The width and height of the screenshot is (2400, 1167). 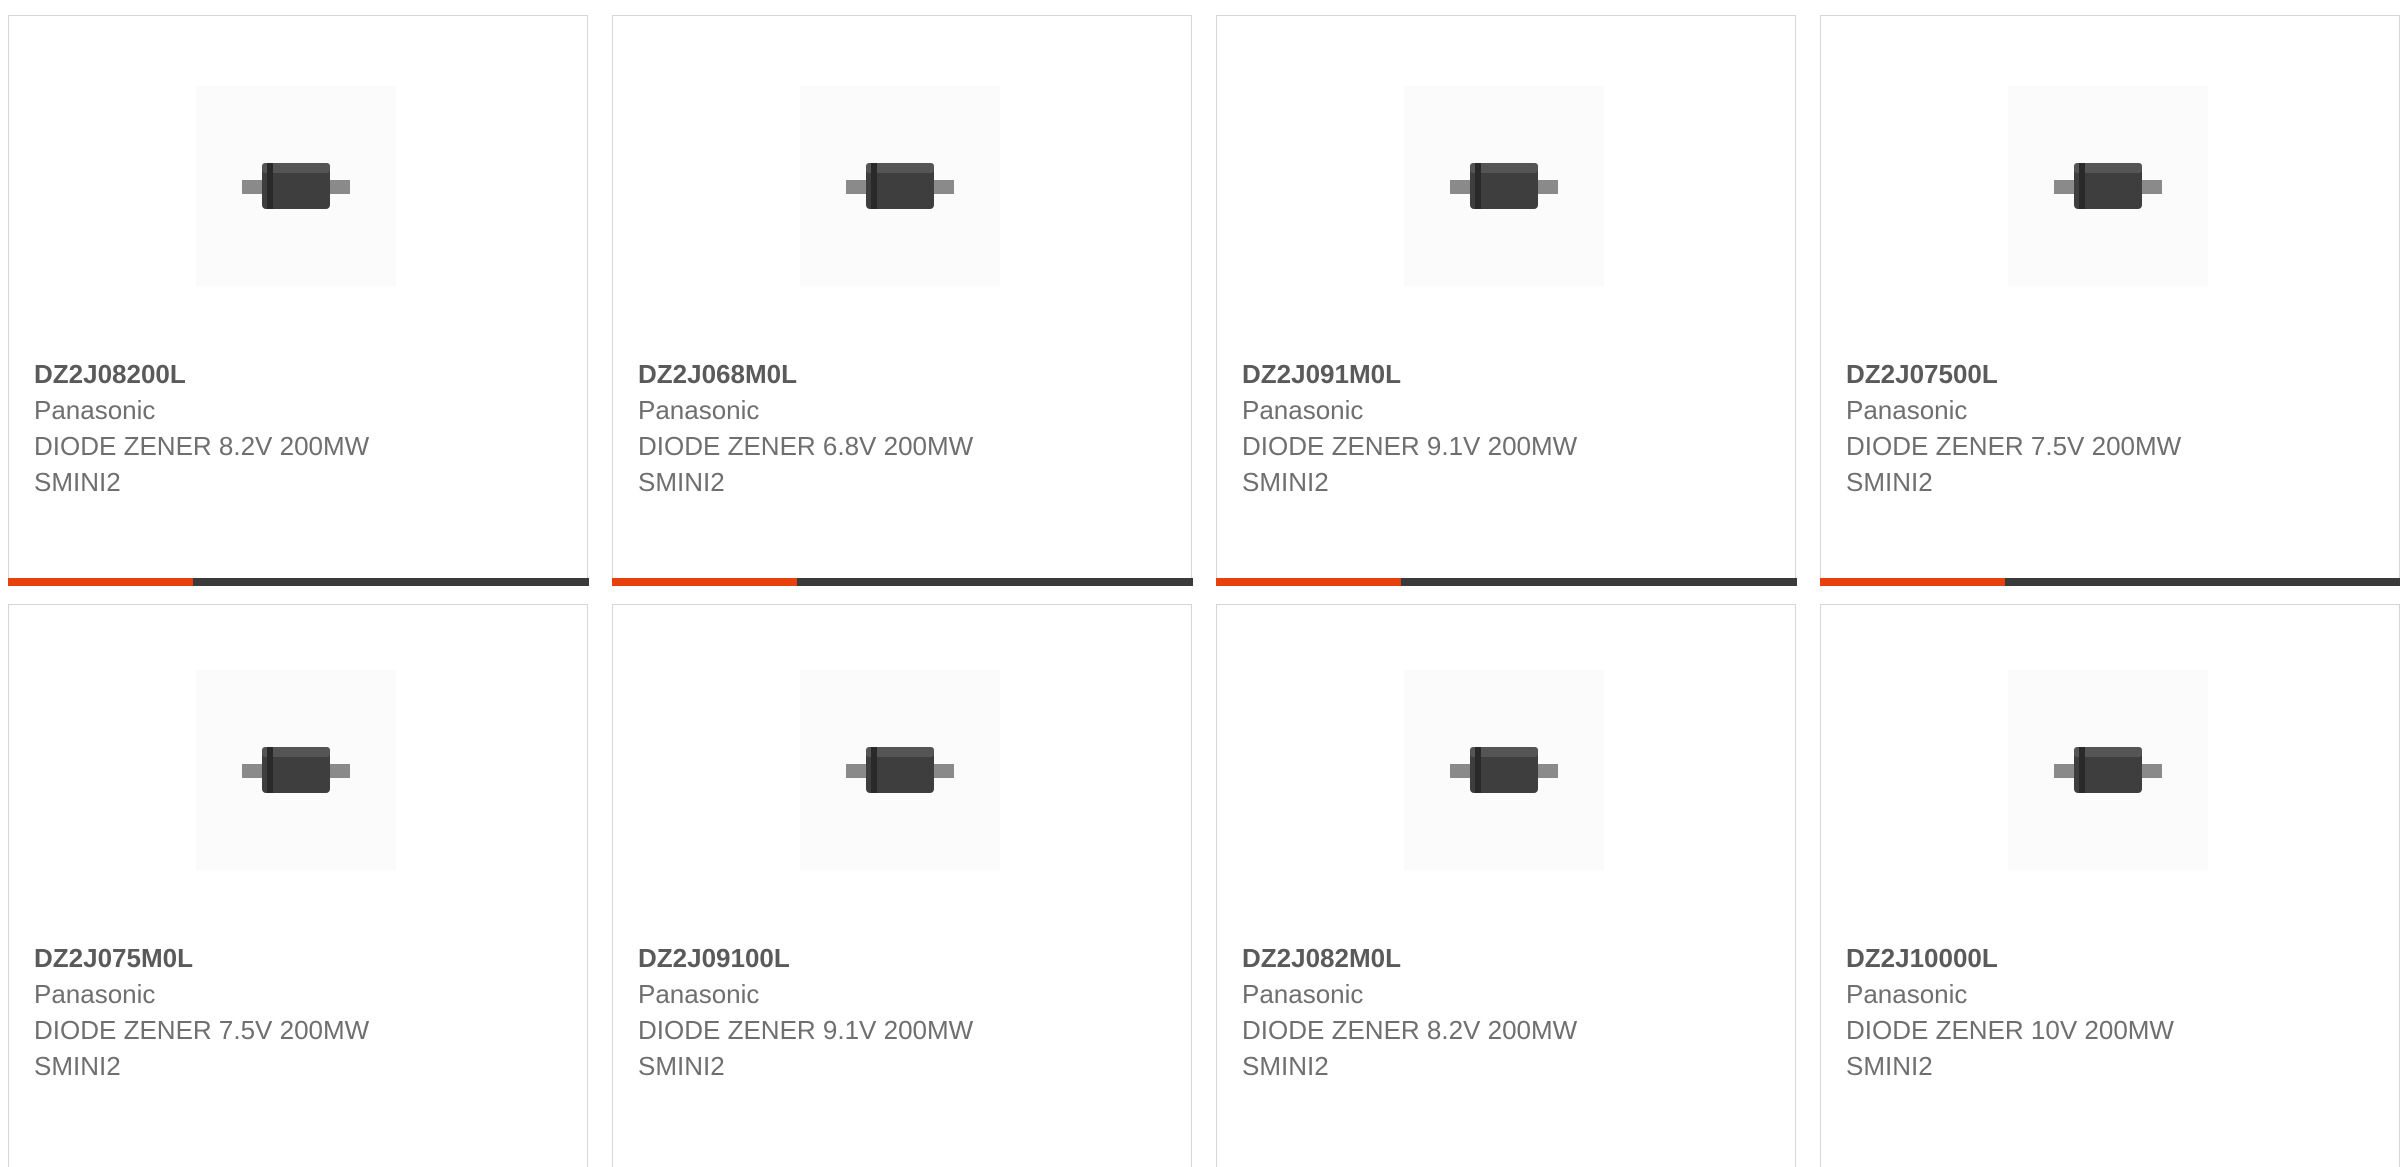 What do you see at coordinates (904, 374) in the screenshot?
I see `part-number: DZ2J068M0L` at bounding box center [904, 374].